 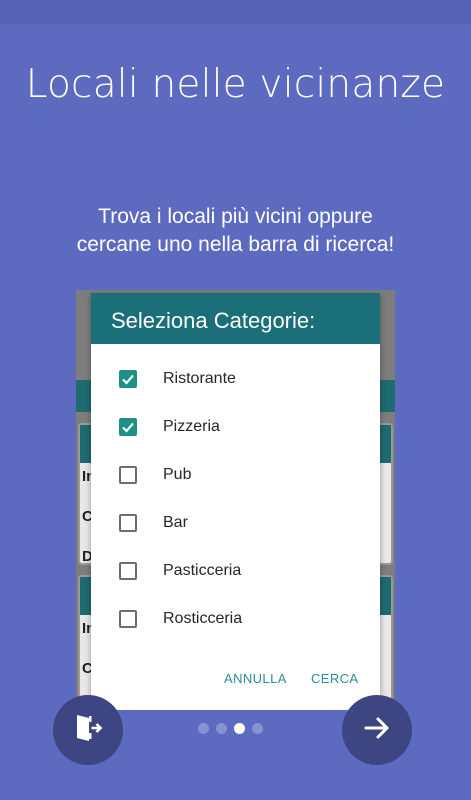 What do you see at coordinates (255, 678) in the screenshot?
I see `cancel-button: ANNULLA` at bounding box center [255, 678].